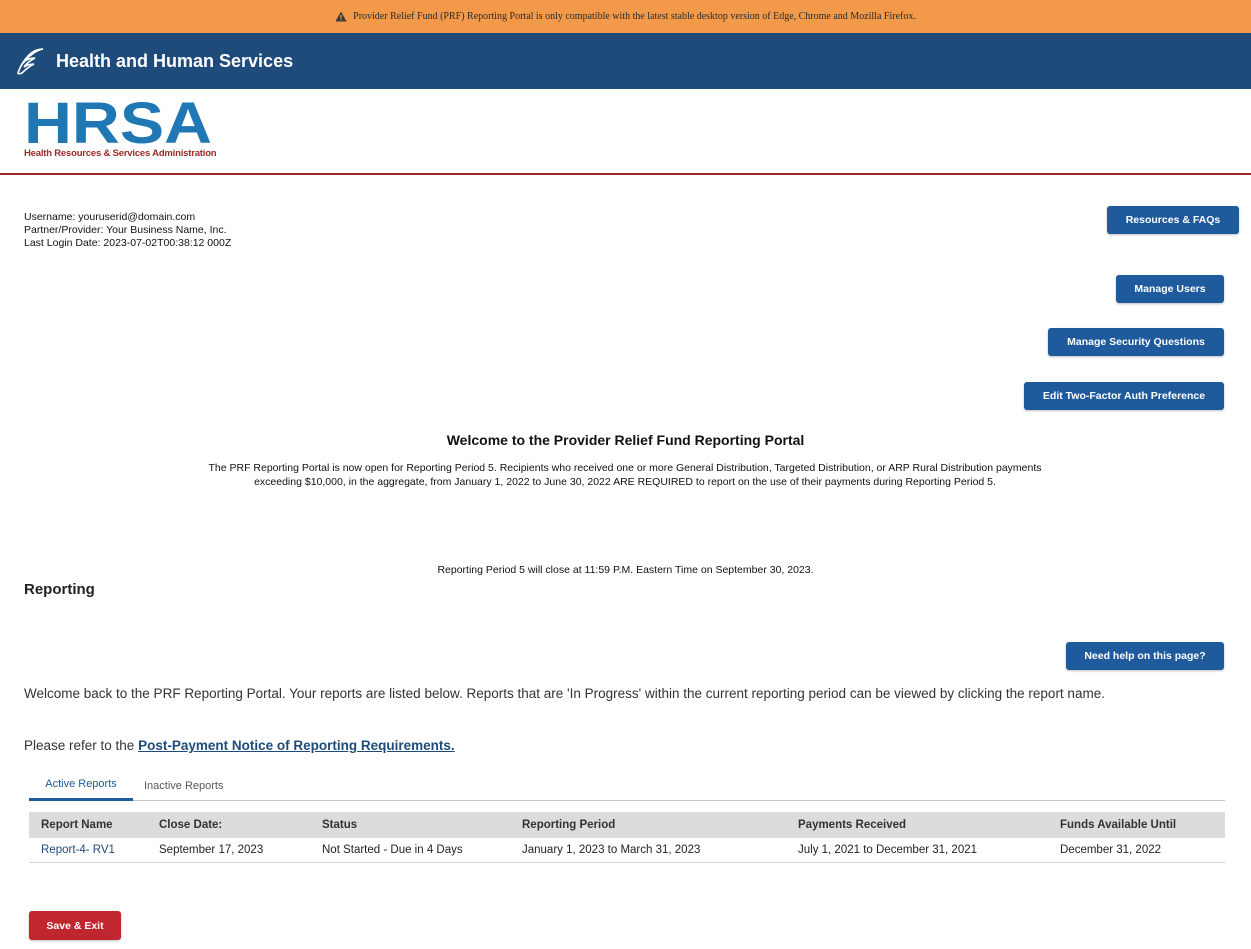  I want to click on manage-security-questions-button: Manage Security Questions, so click(1136, 342).